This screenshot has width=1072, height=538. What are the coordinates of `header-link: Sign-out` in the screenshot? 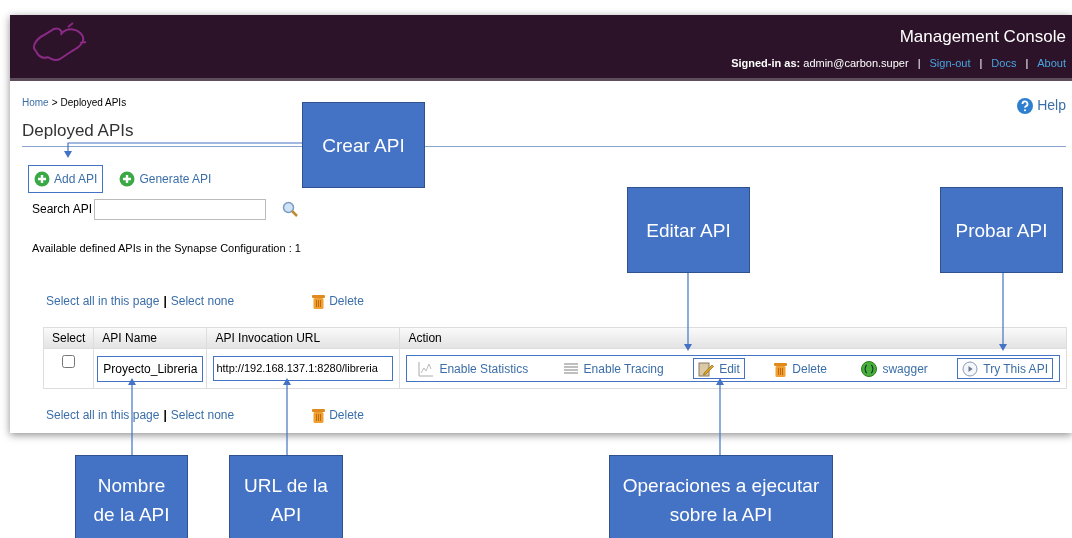 It's located at (950, 63).